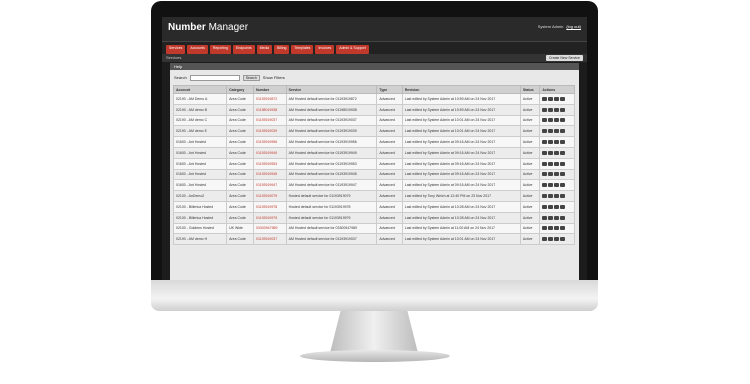 The image size is (750, 384). I want to click on show-filters-link: Show Filters, so click(274, 77).